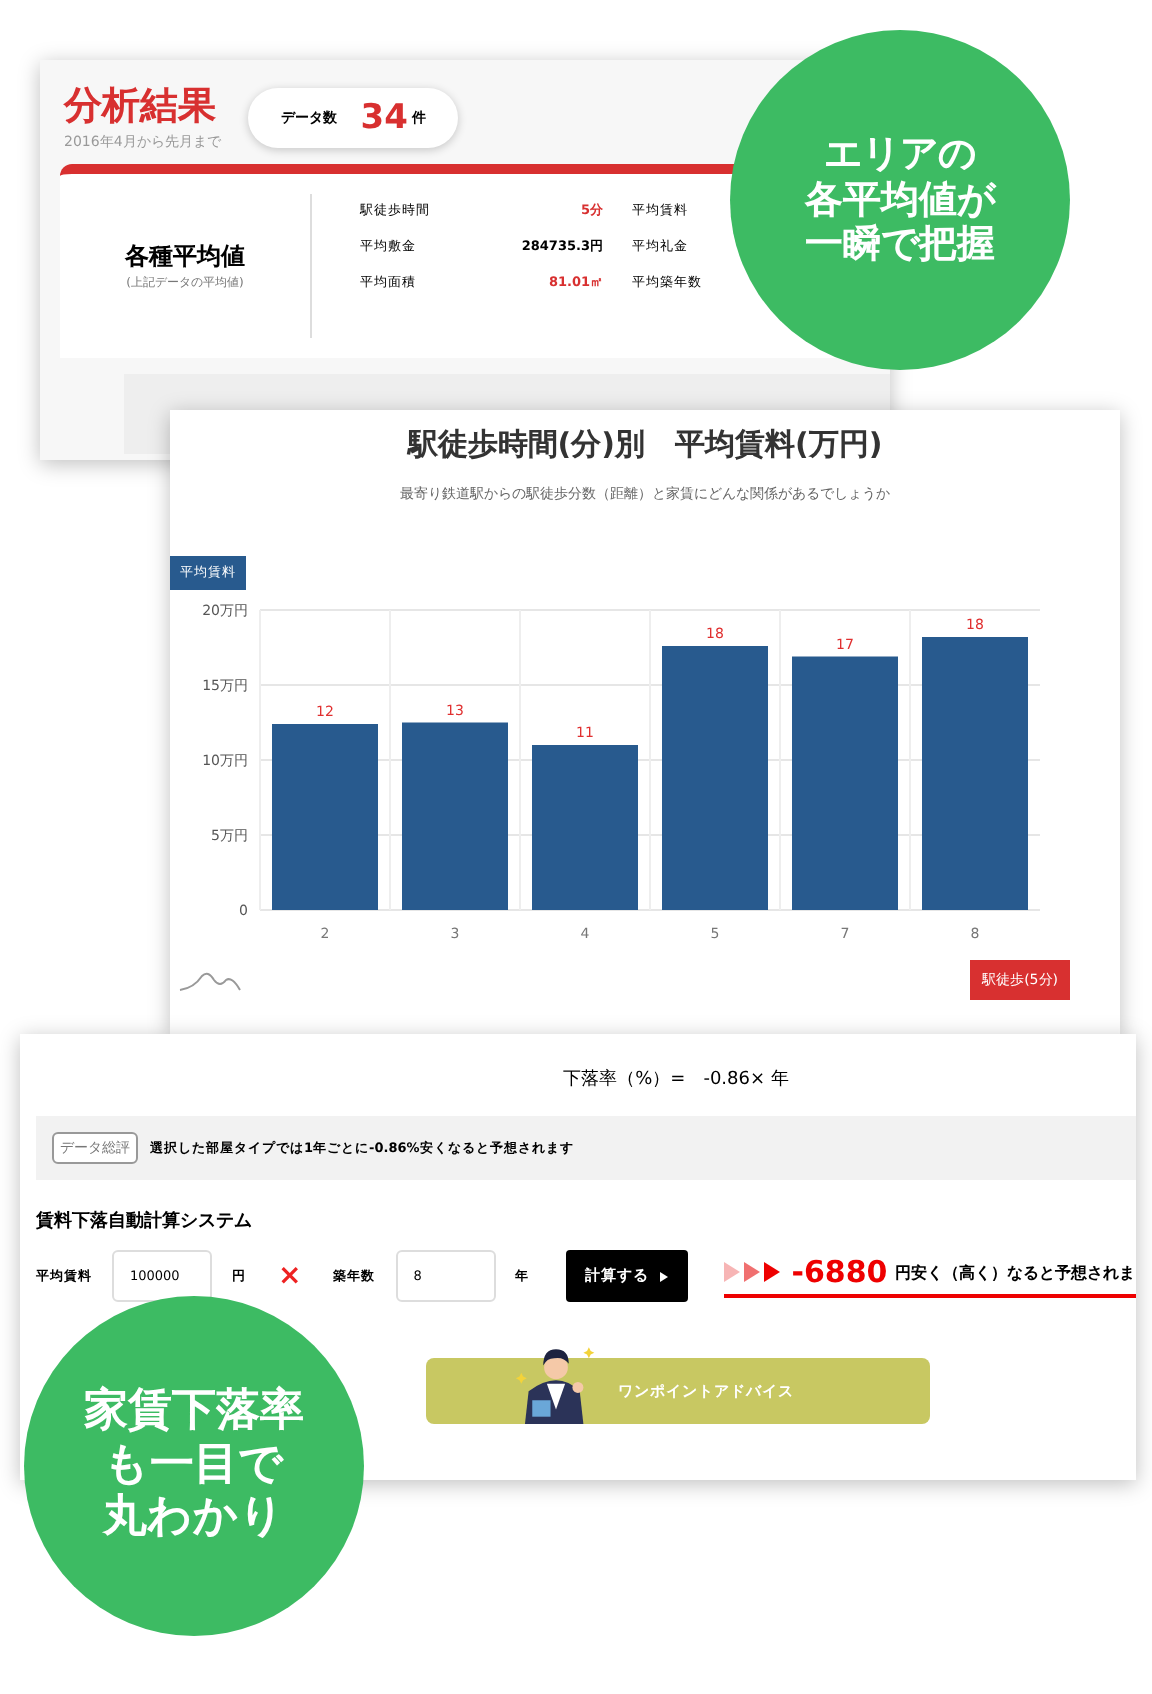 Image resolution: width=1152 pixels, height=1694 pixels. Describe the element at coordinates (384, 118) in the screenshot. I see `count-value: 34` at that location.